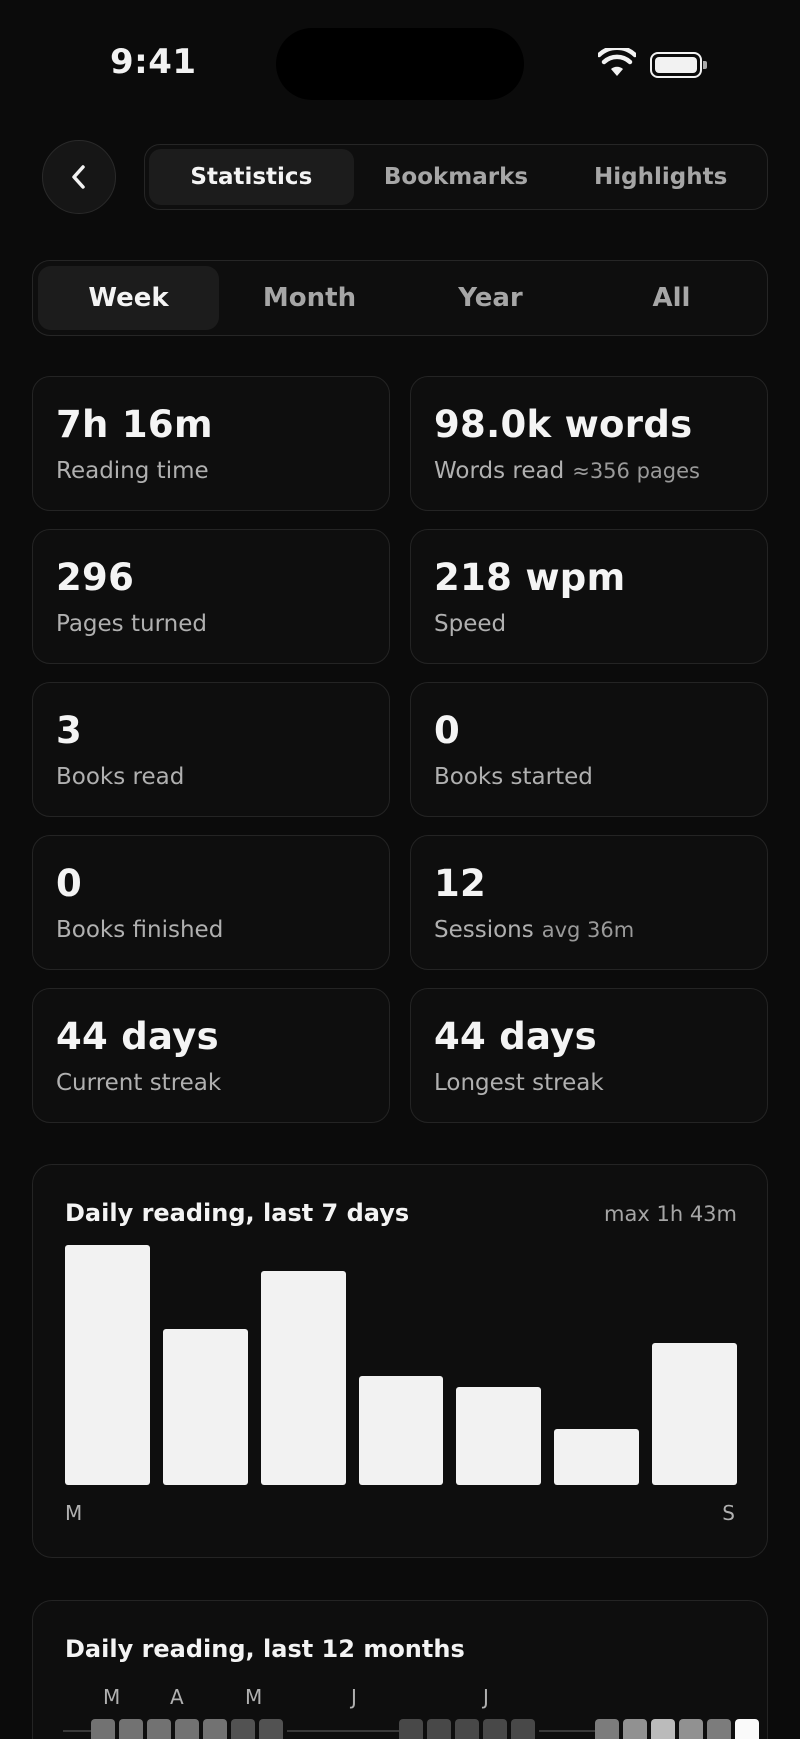 Image resolution: width=800 pixels, height=1739 pixels. I want to click on stat-label: Books finished, so click(140, 930).